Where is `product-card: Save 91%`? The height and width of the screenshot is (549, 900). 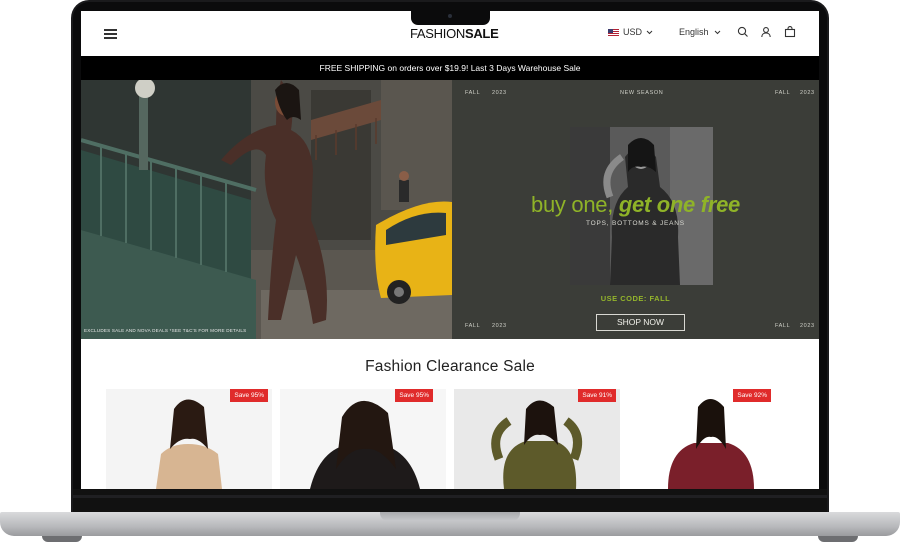 product-card: Save 91% is located at coordinates (537, 439).